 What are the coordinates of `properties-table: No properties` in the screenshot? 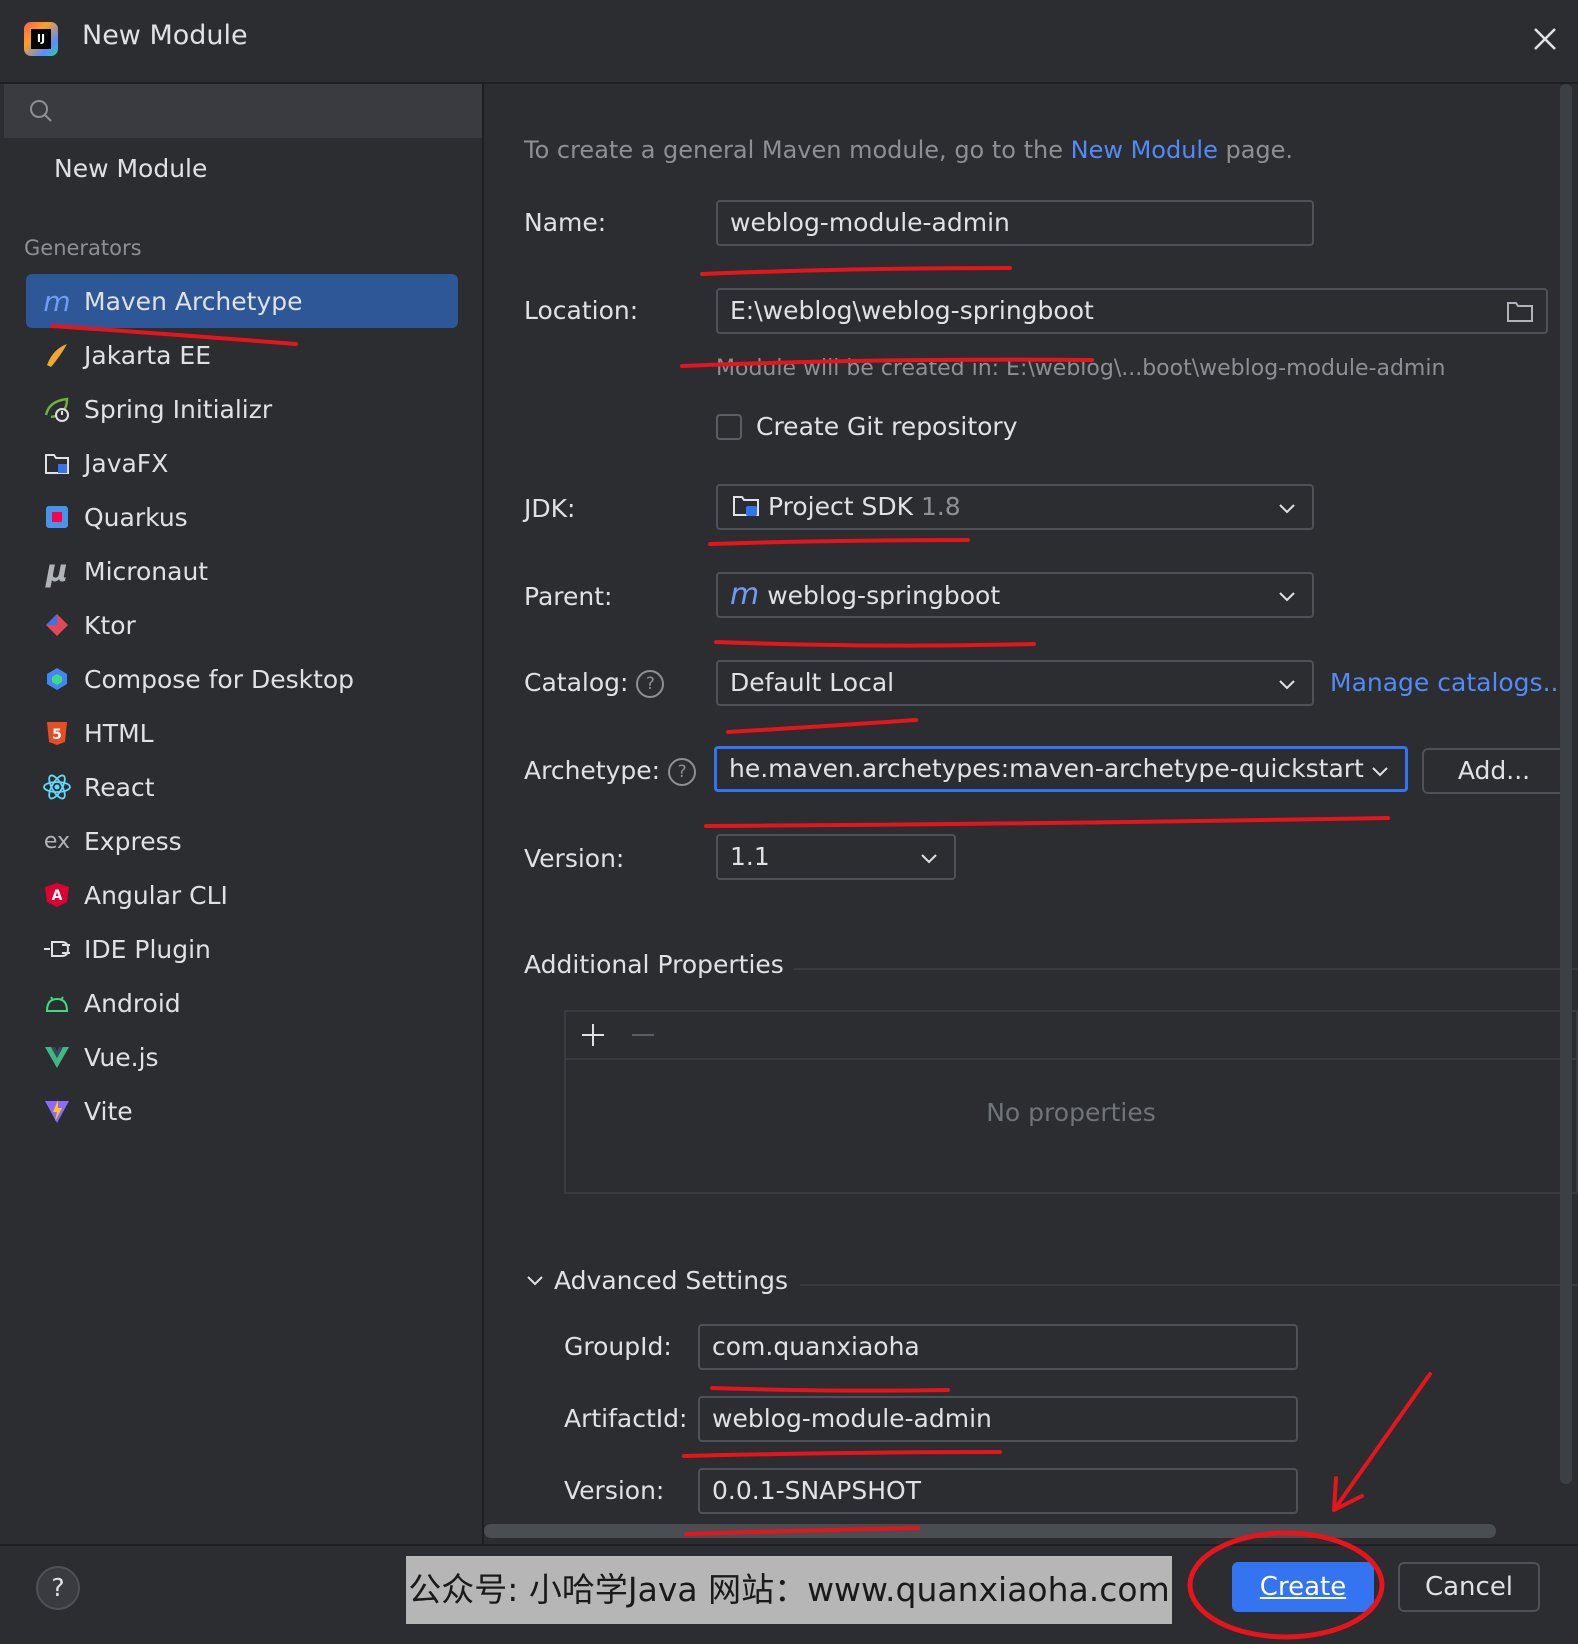 It's located at (1071, 1102).